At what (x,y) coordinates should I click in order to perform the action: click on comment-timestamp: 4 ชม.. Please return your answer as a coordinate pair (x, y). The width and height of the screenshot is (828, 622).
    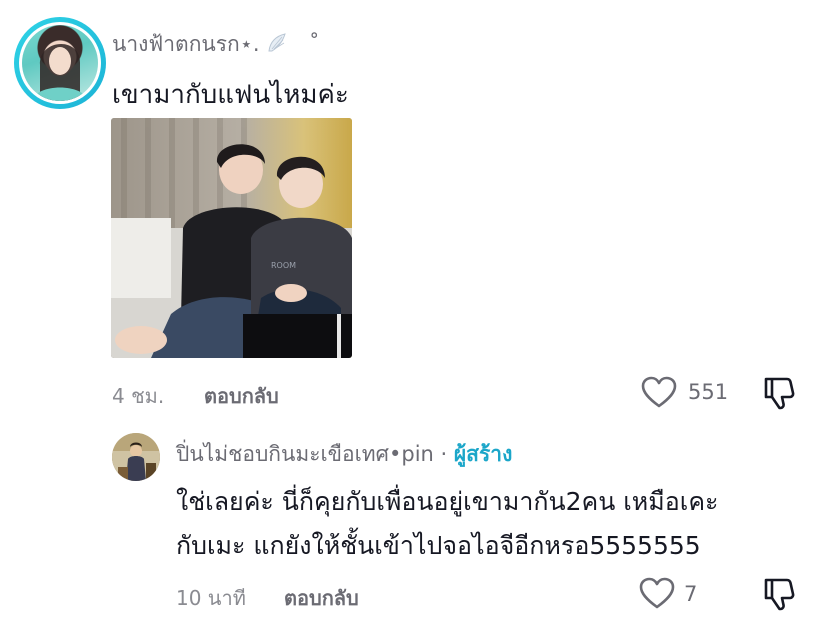
    Looking at the image, I should click on (138, 396).